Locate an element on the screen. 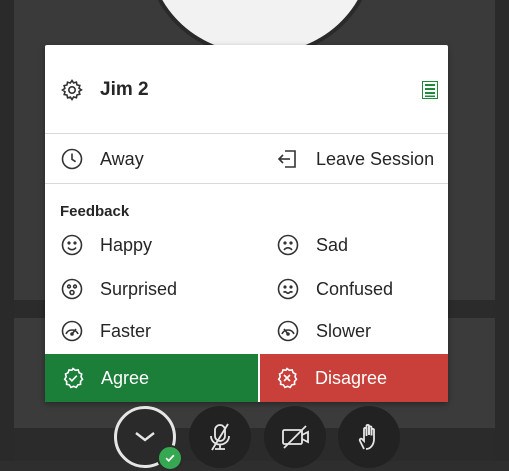 This screenshot has height=471, width=509. check-icon is located at coordinates (170, 458).